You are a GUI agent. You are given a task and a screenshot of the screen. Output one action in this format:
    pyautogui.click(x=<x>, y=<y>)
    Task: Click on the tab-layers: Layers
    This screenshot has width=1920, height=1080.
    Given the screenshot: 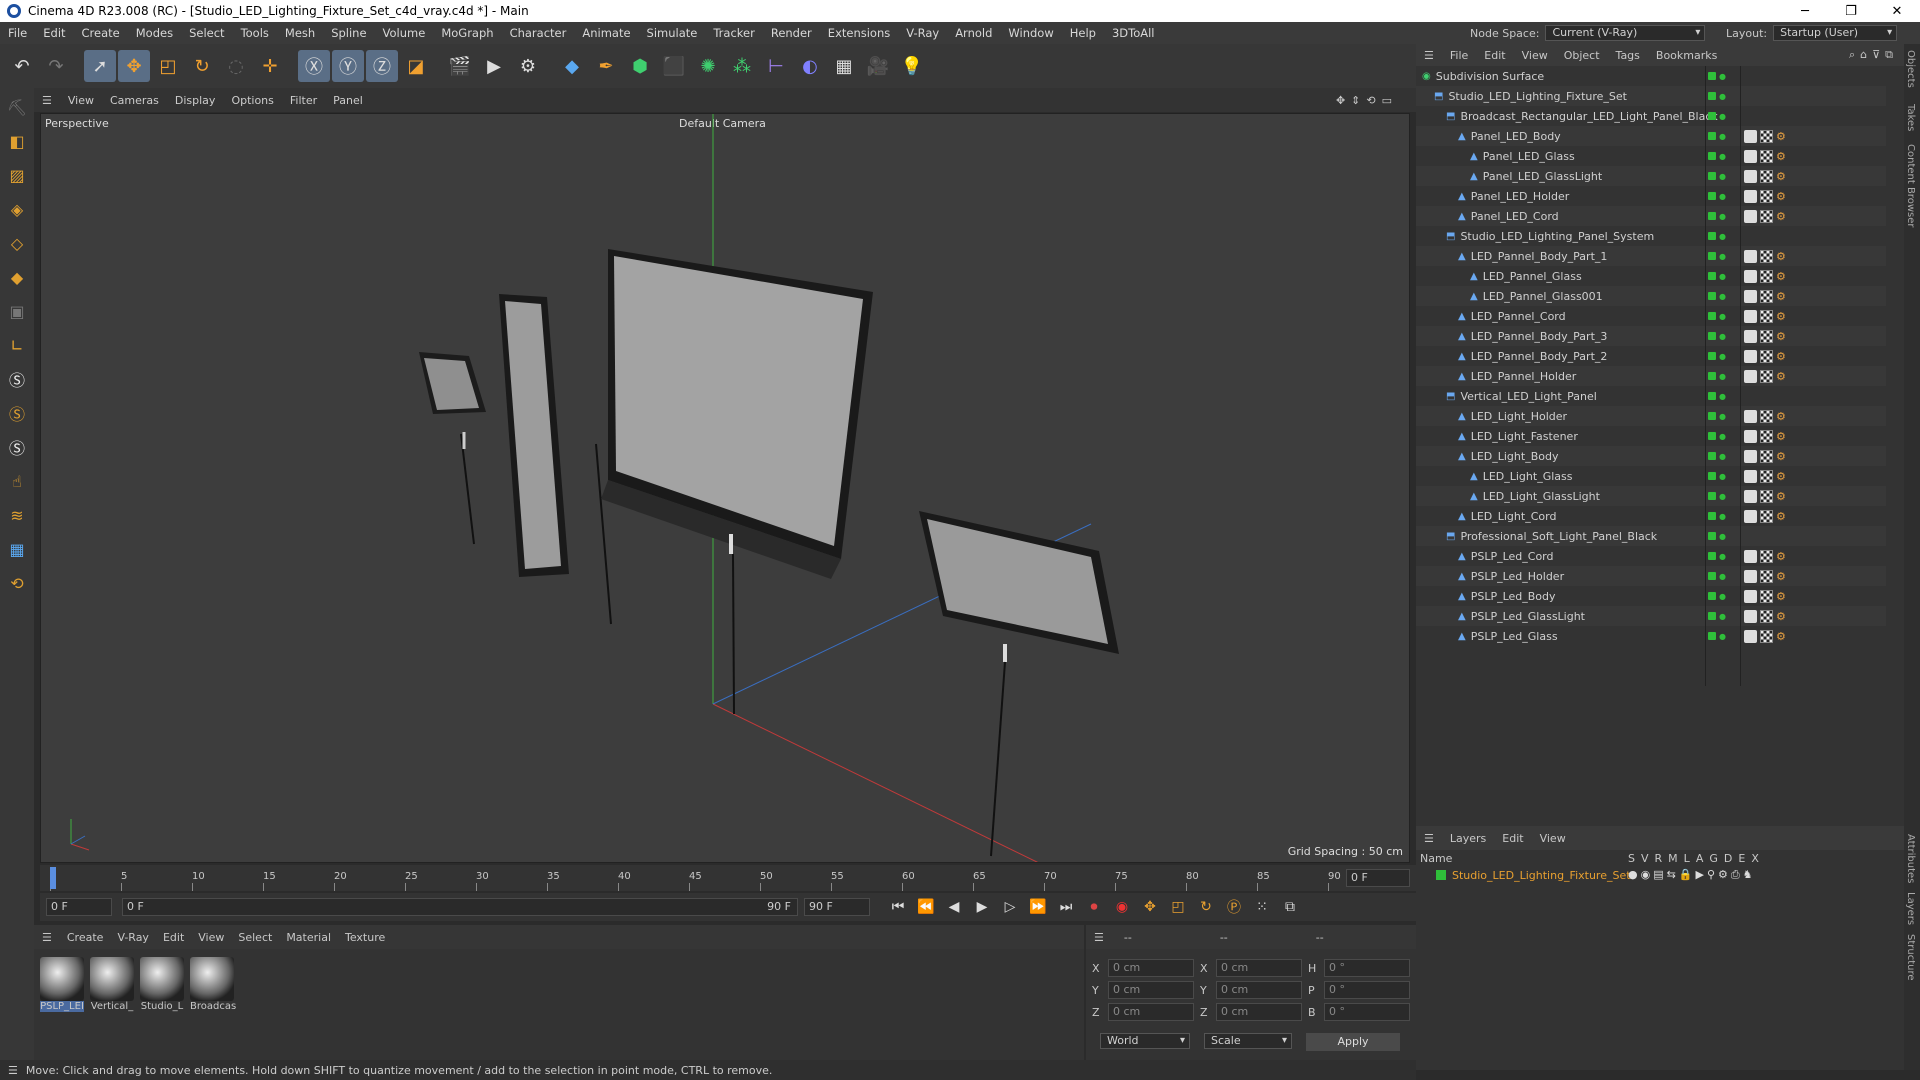 What is the action you would take?
    pyautogui.click(x=1910, y=908)
    